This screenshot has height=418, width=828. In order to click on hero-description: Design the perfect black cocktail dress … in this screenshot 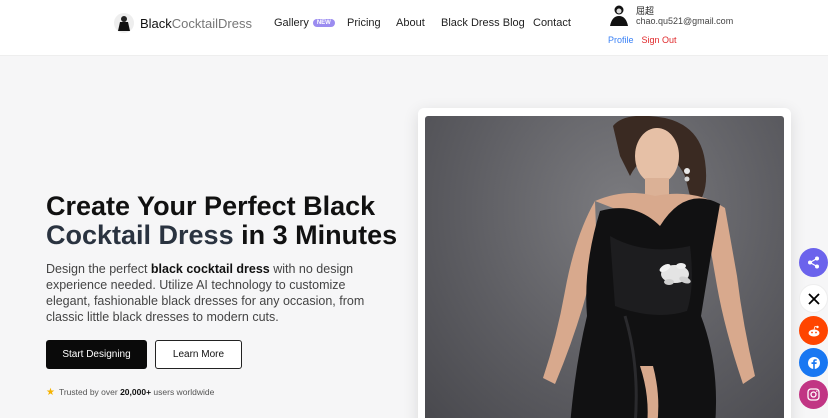, I will do `click(218, 293)`.